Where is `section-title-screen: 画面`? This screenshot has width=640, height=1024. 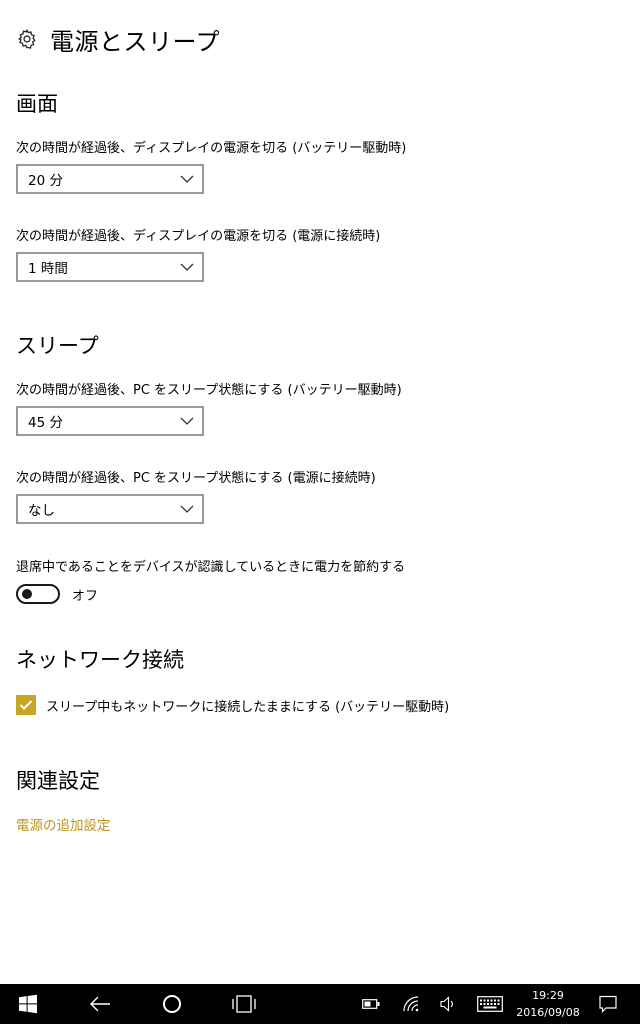 section-title-screen: 画面 is located at coordinates (37, 104).